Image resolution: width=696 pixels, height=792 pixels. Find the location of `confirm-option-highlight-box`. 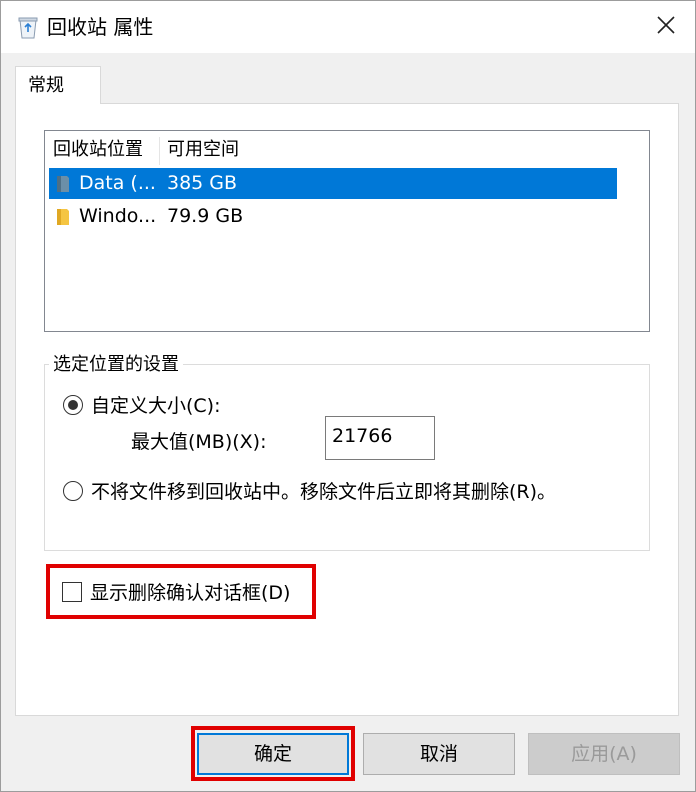

confirm-option-highlight-box is located at coordinates (181, 591).